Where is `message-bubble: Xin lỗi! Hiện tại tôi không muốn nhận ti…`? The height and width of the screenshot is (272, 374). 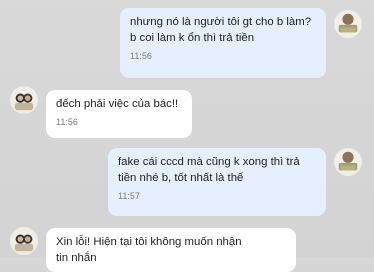 message-bubble: Xin lỗi! Hiện tại tôi không muốn nhận ti… is located at coordinates (171, 250).